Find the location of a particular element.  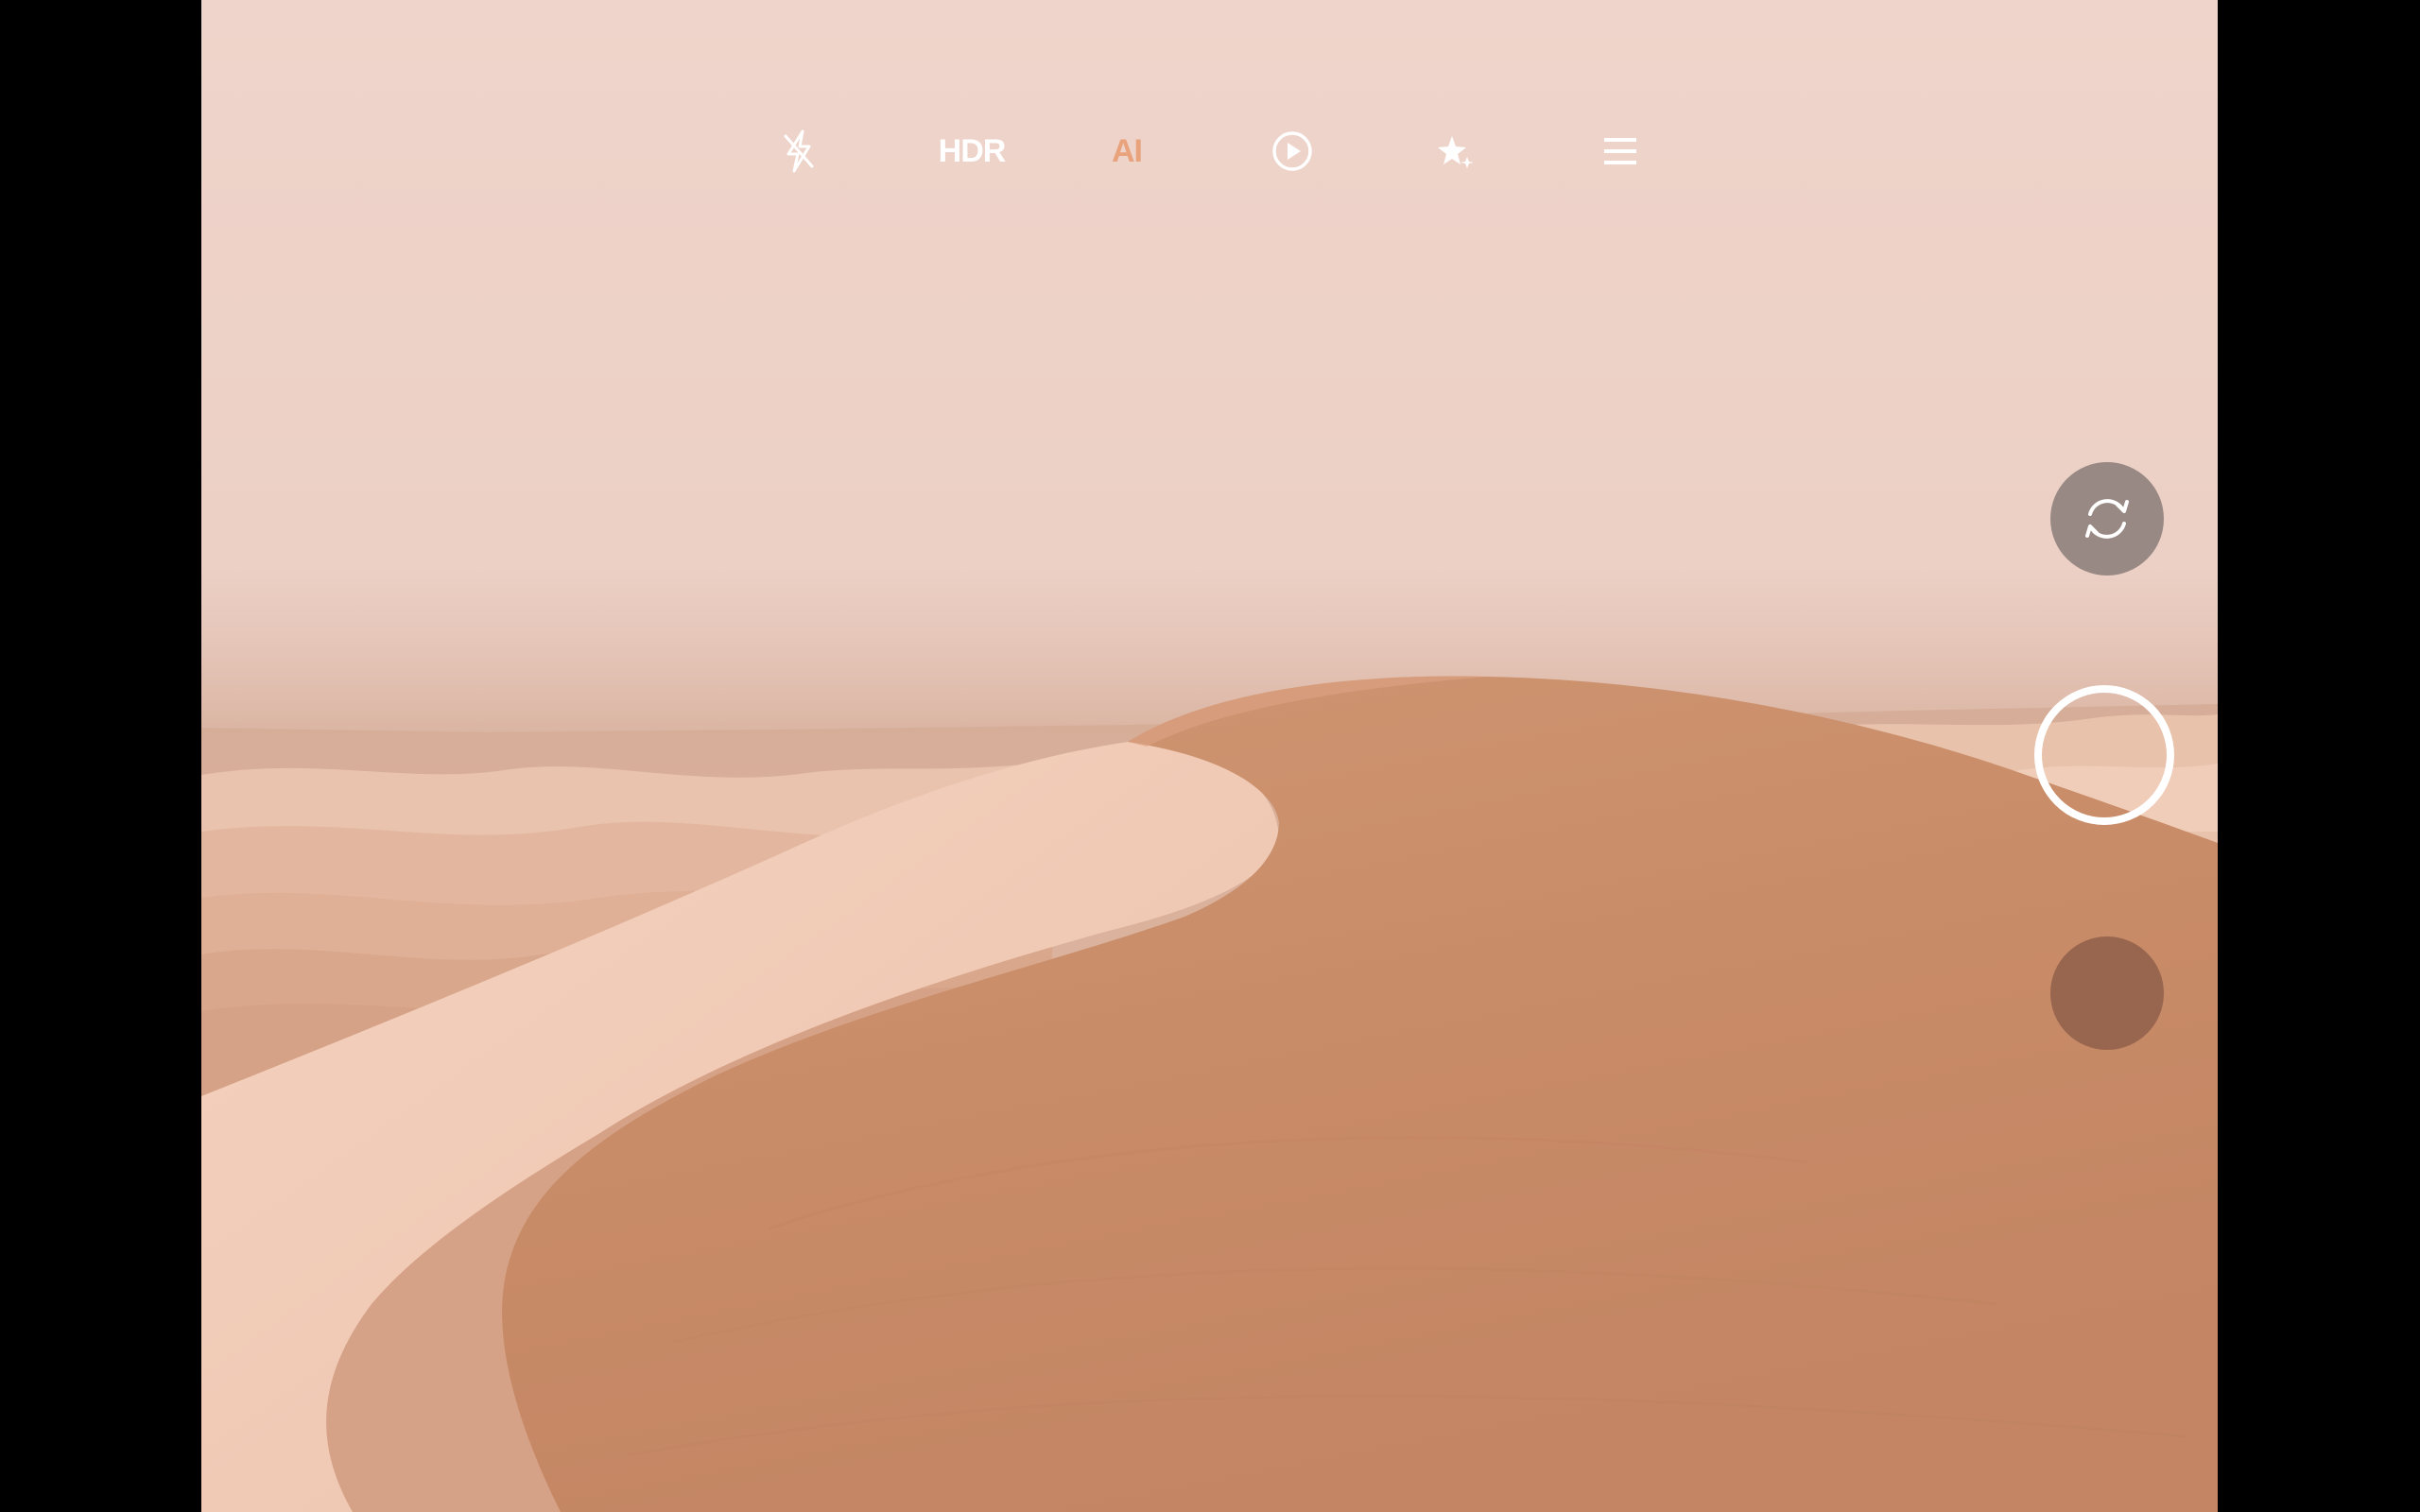

beauty-mode-button is located at coordinates (1455, 151).